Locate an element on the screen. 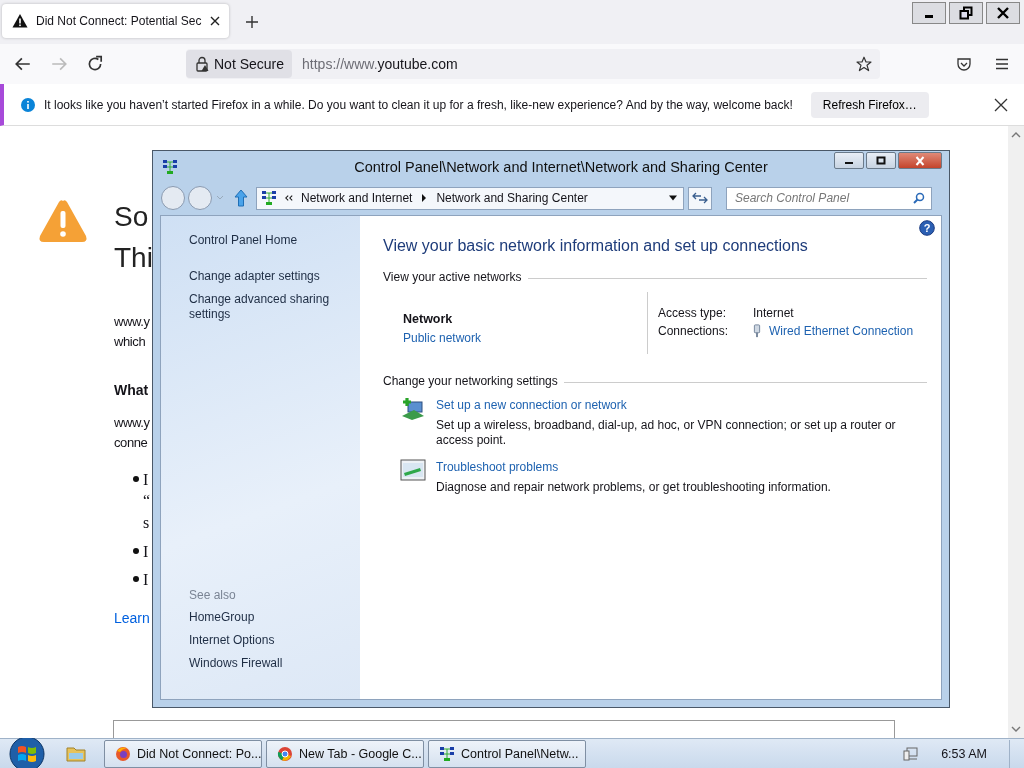  dropdown-arrow-icon is located at coordinates (673, 198).